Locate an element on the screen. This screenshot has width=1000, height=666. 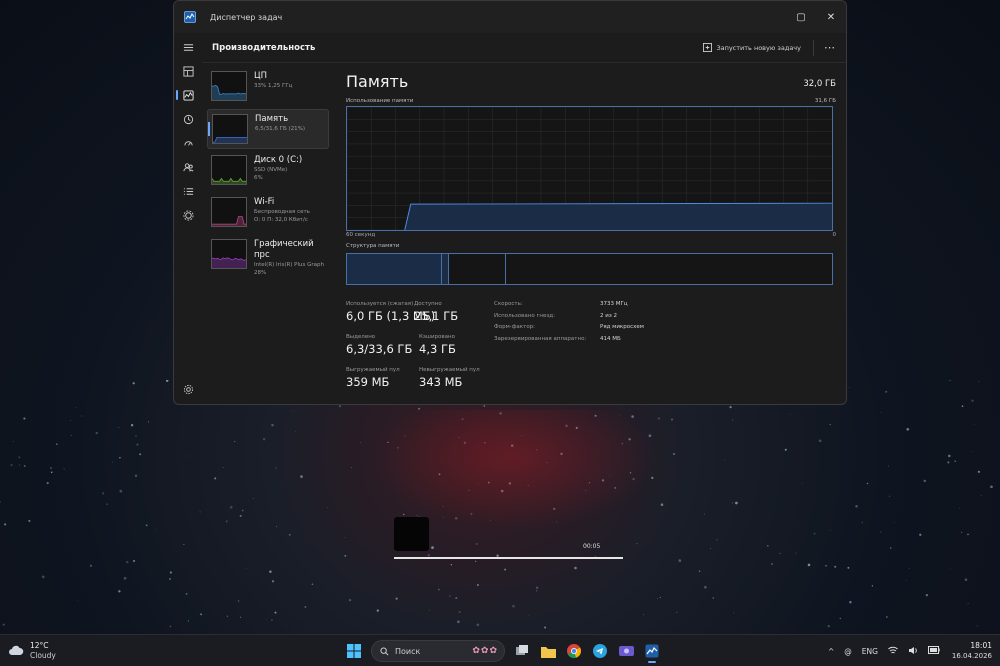
perf-item-name: ЦП is located at coordinates (273, 76).